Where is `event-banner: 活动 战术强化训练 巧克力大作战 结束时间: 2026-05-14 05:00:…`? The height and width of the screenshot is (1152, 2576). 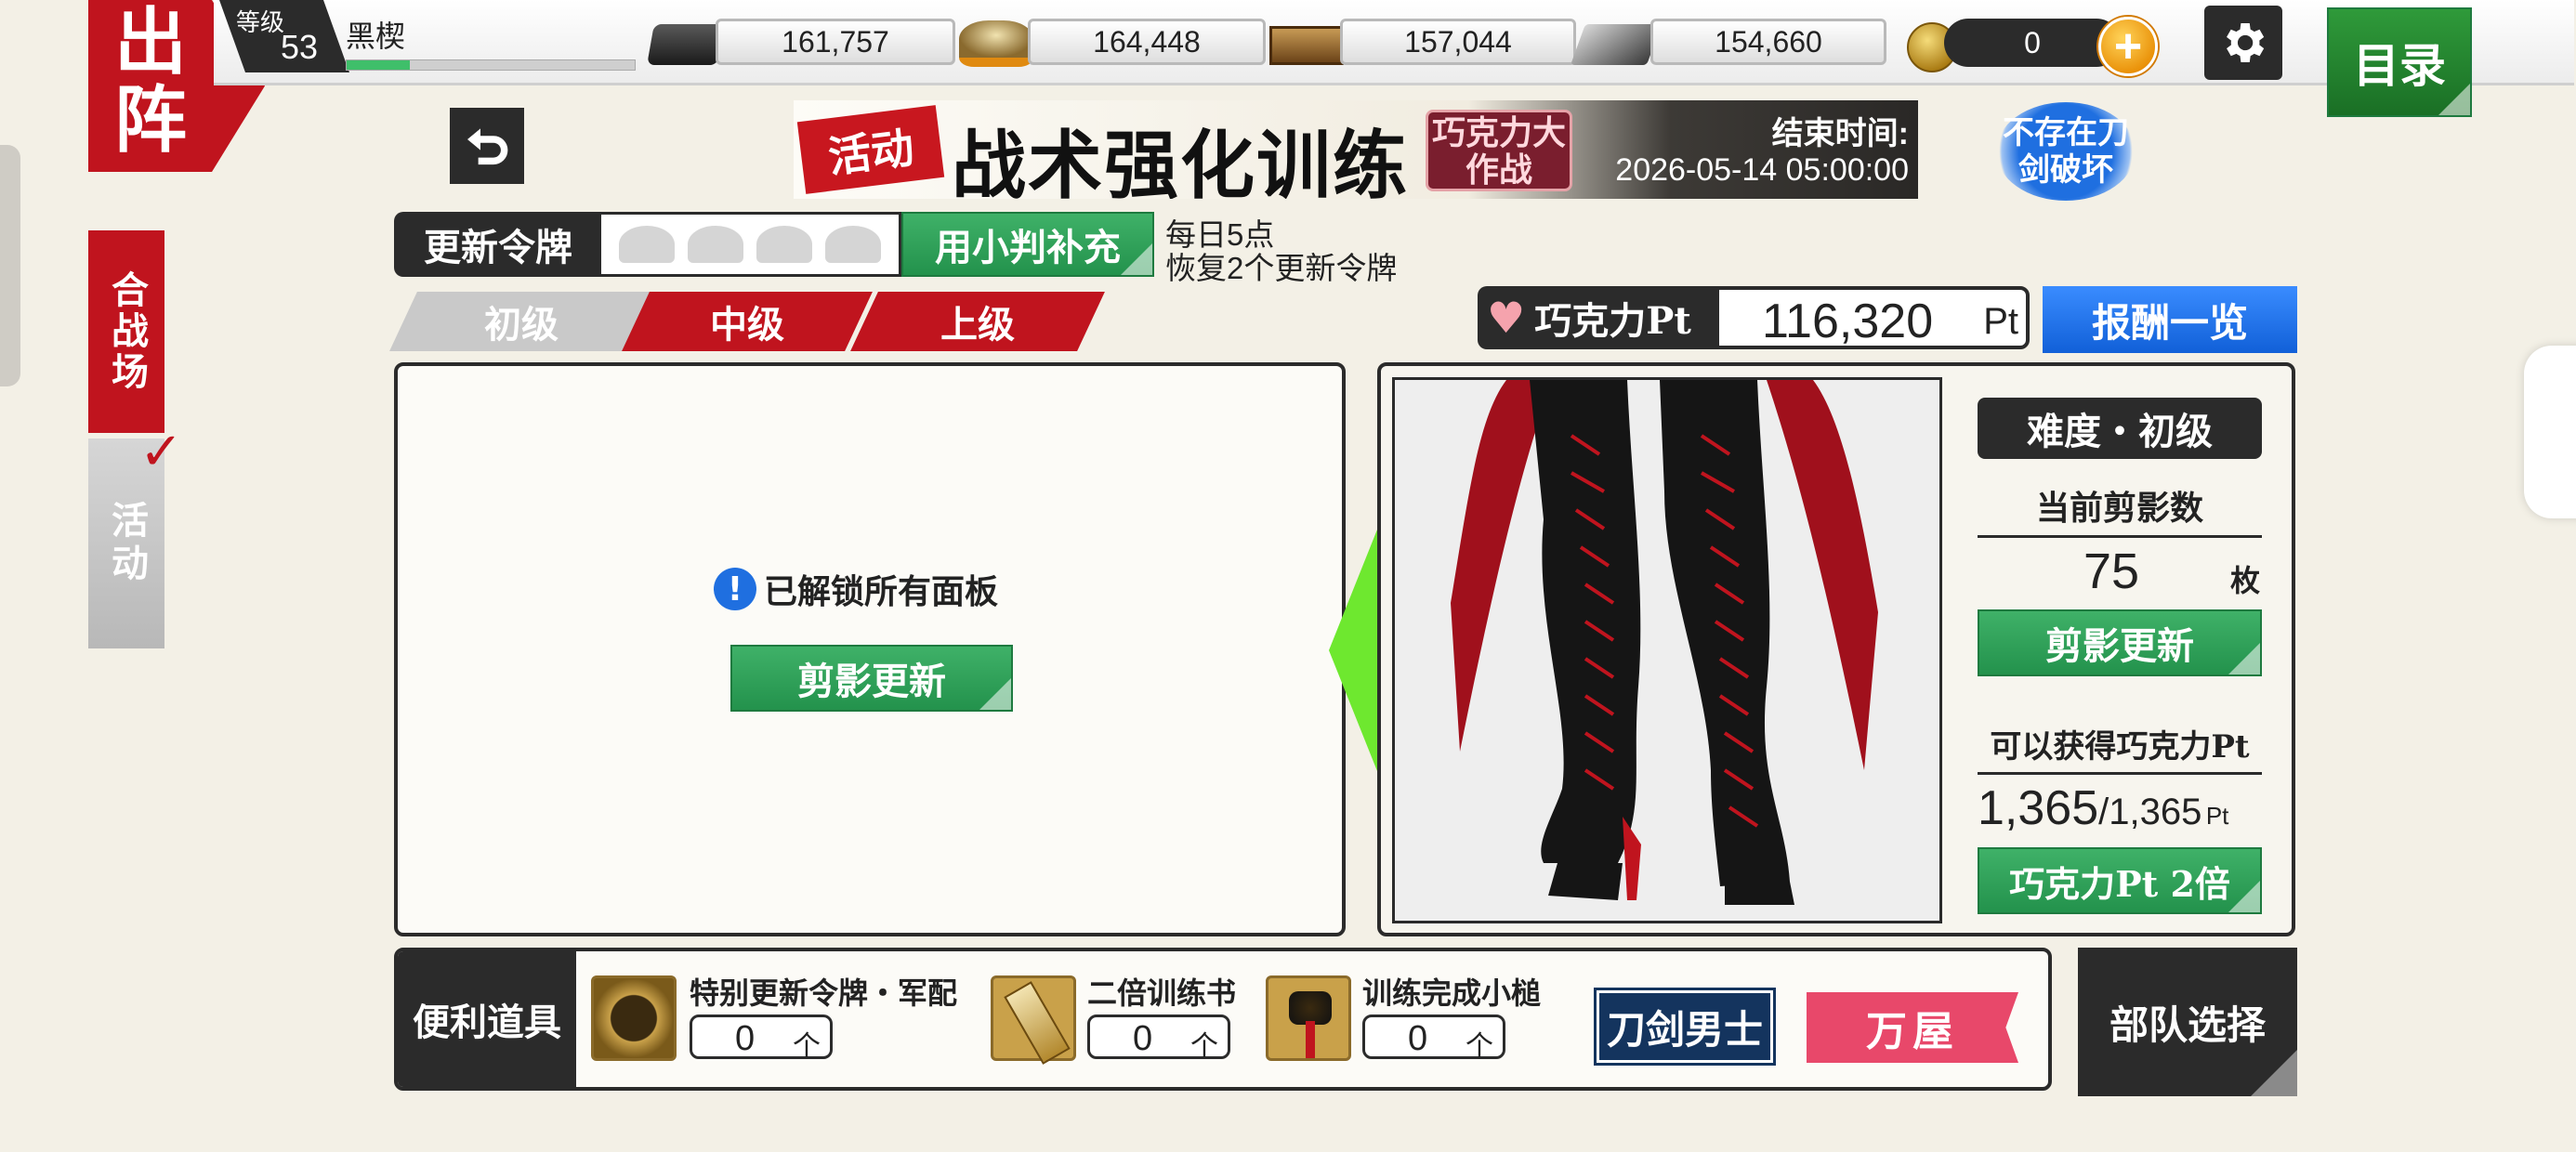 event-banner: 活动 战术强化训练 巧克力大作战 结束时间: 2026-05-14 05:00:… is located at coordinates (1356, 149).